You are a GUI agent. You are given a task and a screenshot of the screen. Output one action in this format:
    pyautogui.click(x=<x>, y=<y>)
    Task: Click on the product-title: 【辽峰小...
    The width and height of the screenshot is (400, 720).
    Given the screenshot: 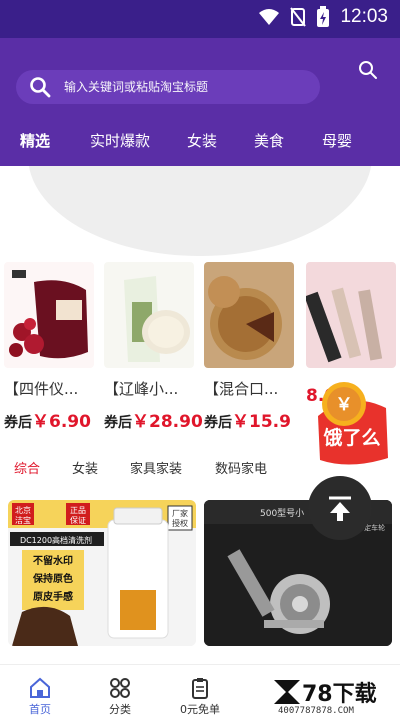 What is the action you would take?
    pyautogui.click(x=141, y=389)
    